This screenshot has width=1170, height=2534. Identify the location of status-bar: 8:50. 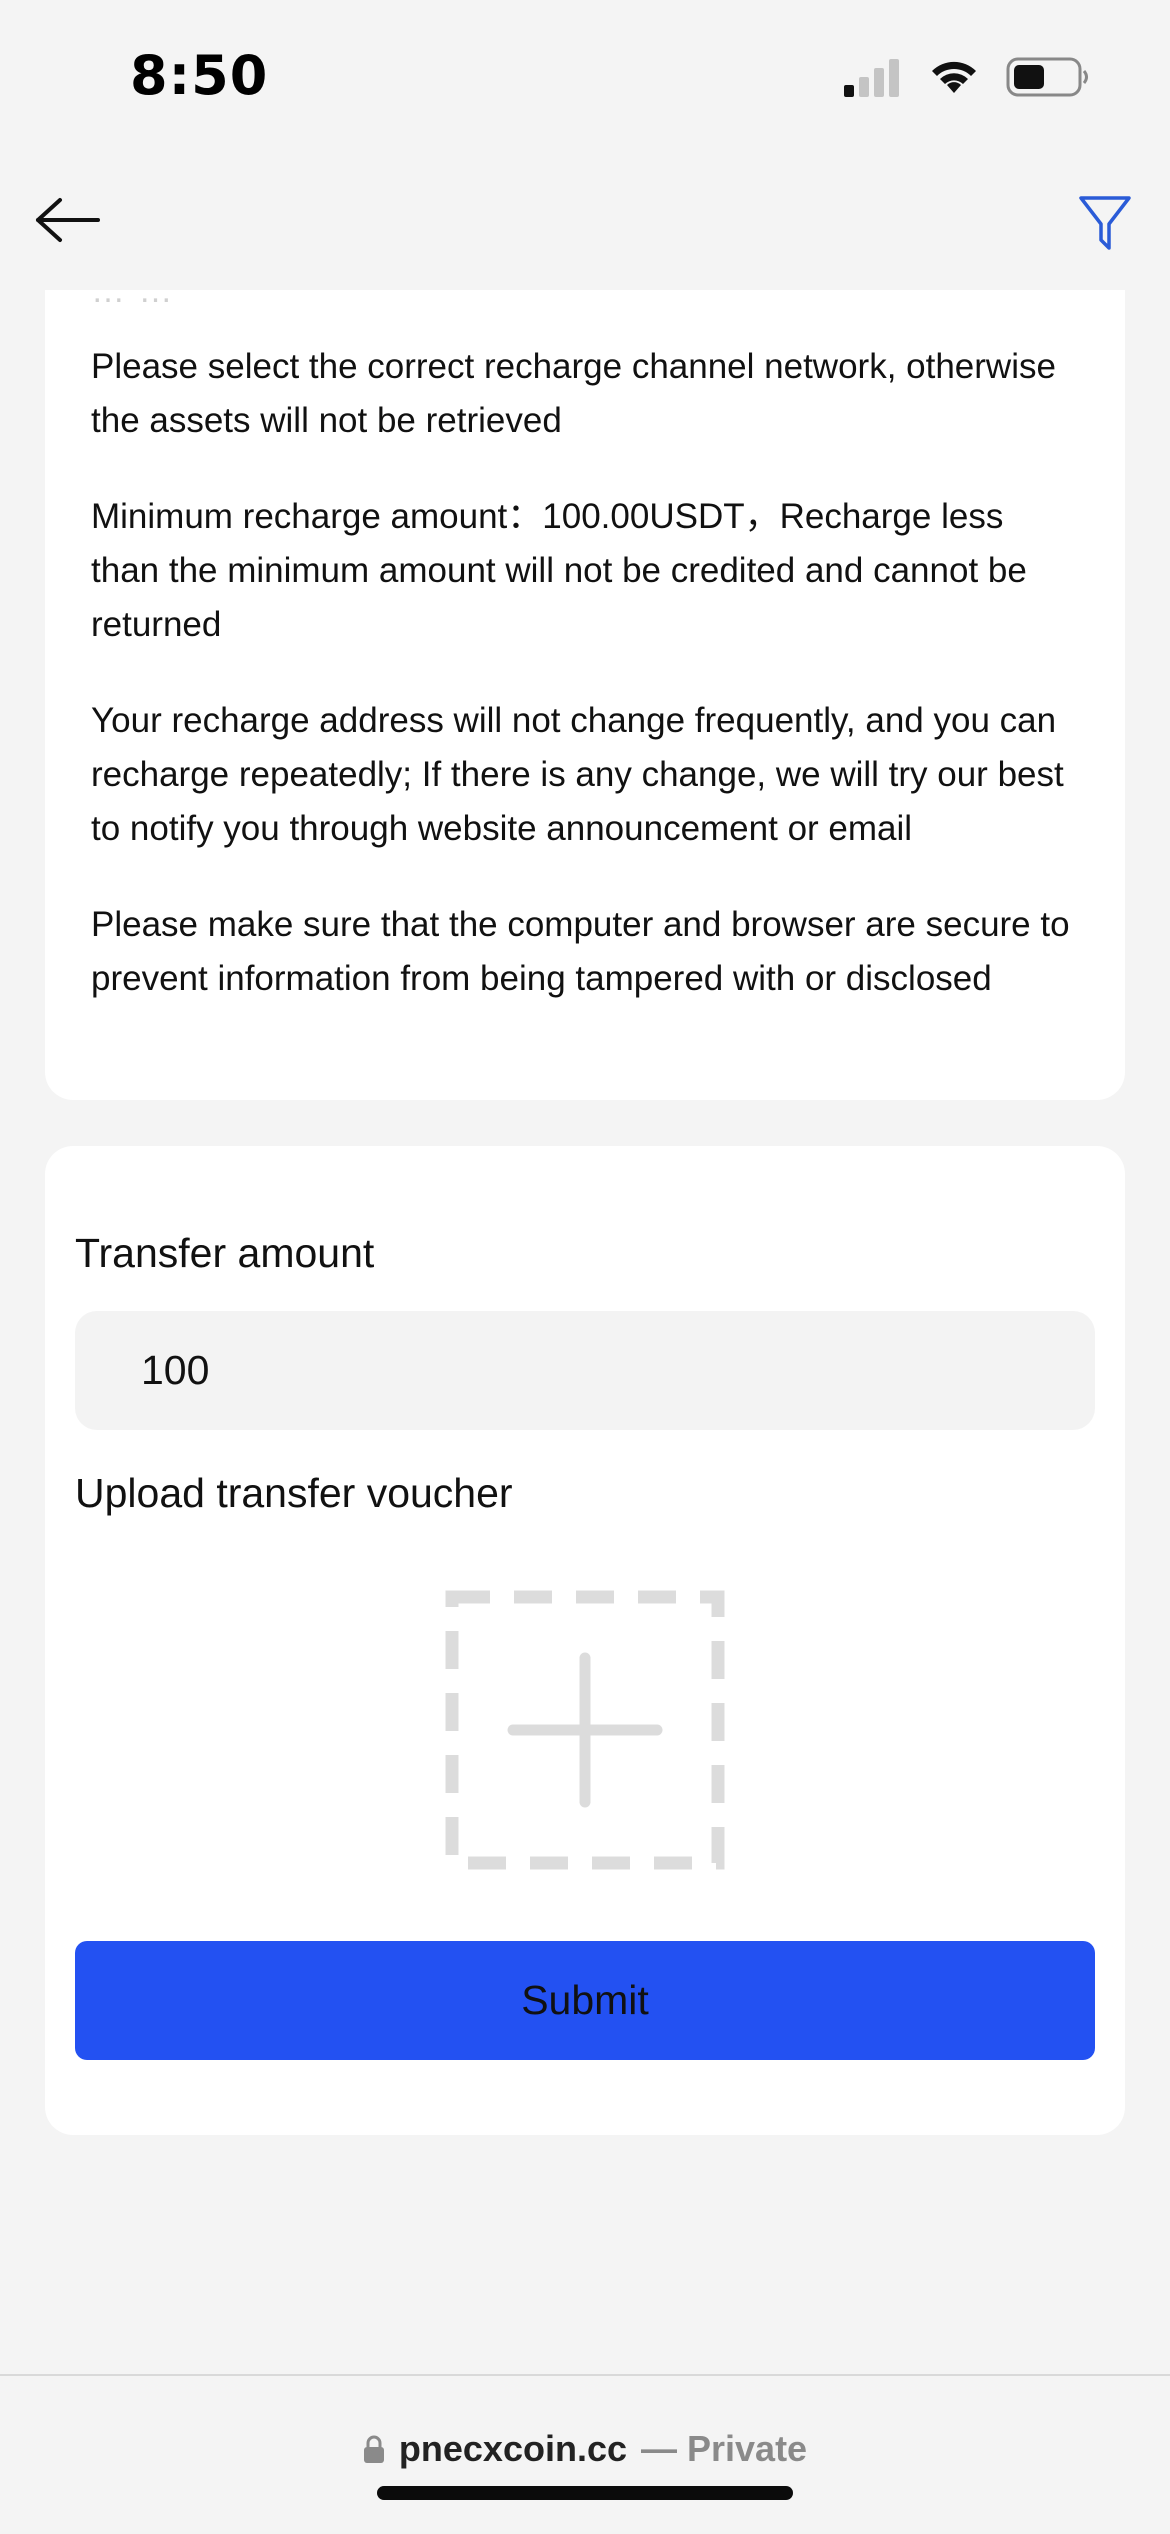
(585, 75).